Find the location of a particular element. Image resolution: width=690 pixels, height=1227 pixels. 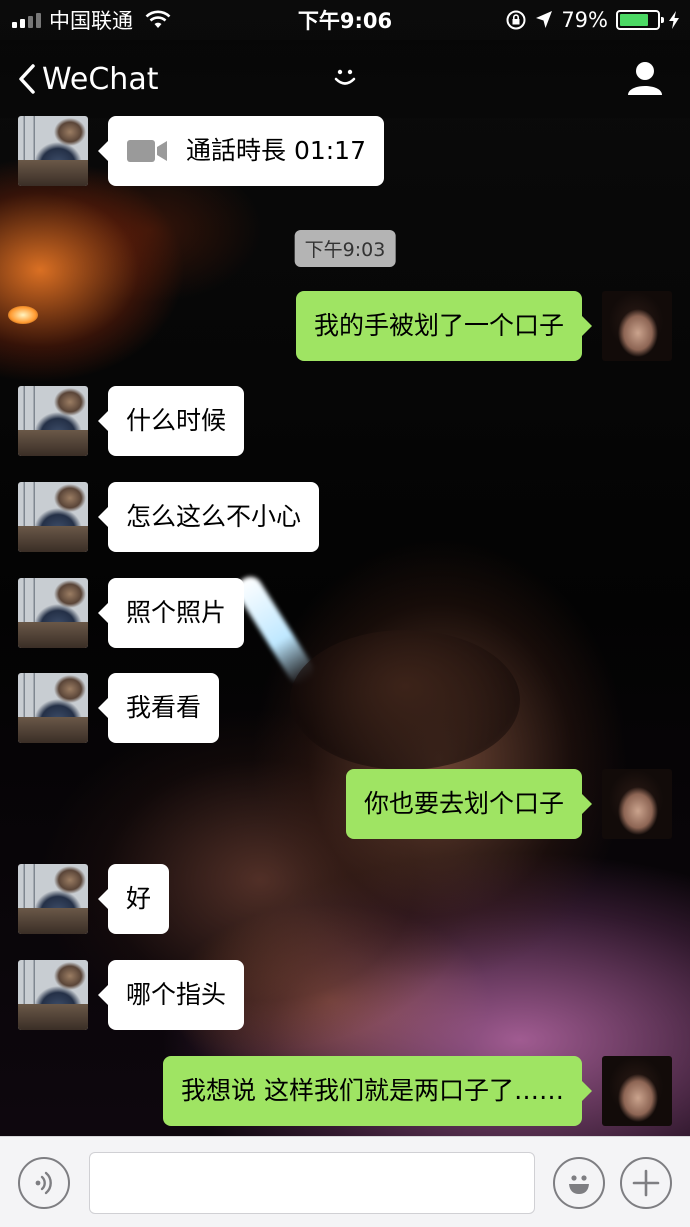

message-input is located at coordinates (312, 1183).